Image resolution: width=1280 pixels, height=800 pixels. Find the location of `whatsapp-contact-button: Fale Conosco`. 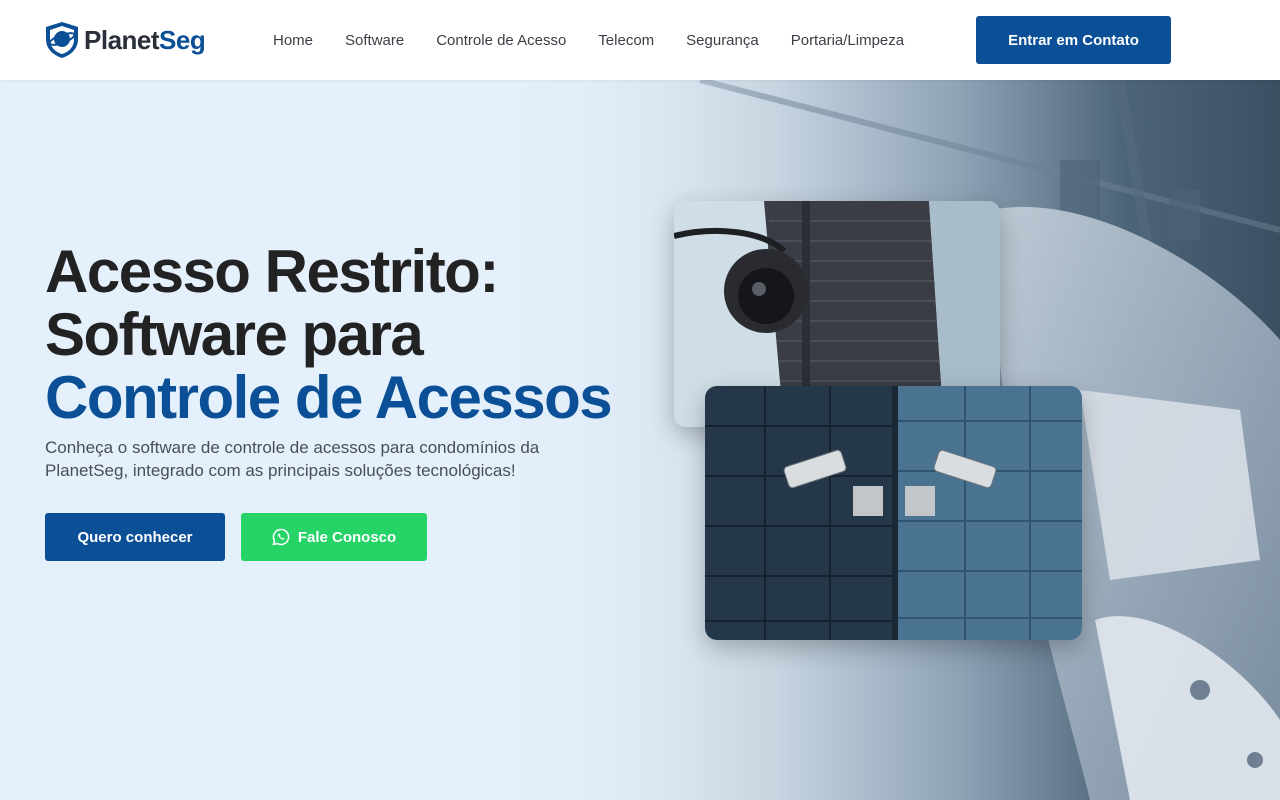

whatsapp-contact-button: Fale Conosco is located at coordinates (334, 537).